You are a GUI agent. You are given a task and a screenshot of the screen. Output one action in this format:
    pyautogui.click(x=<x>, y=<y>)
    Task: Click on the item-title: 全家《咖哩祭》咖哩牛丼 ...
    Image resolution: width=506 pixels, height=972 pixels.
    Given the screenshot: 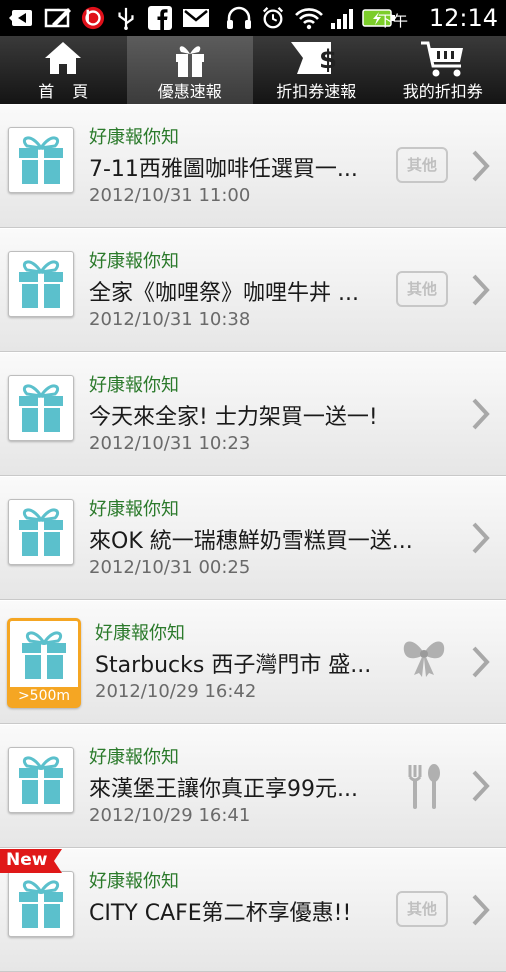 What is the action you would take?
    pyautogui.click(x=239, y=291)
    